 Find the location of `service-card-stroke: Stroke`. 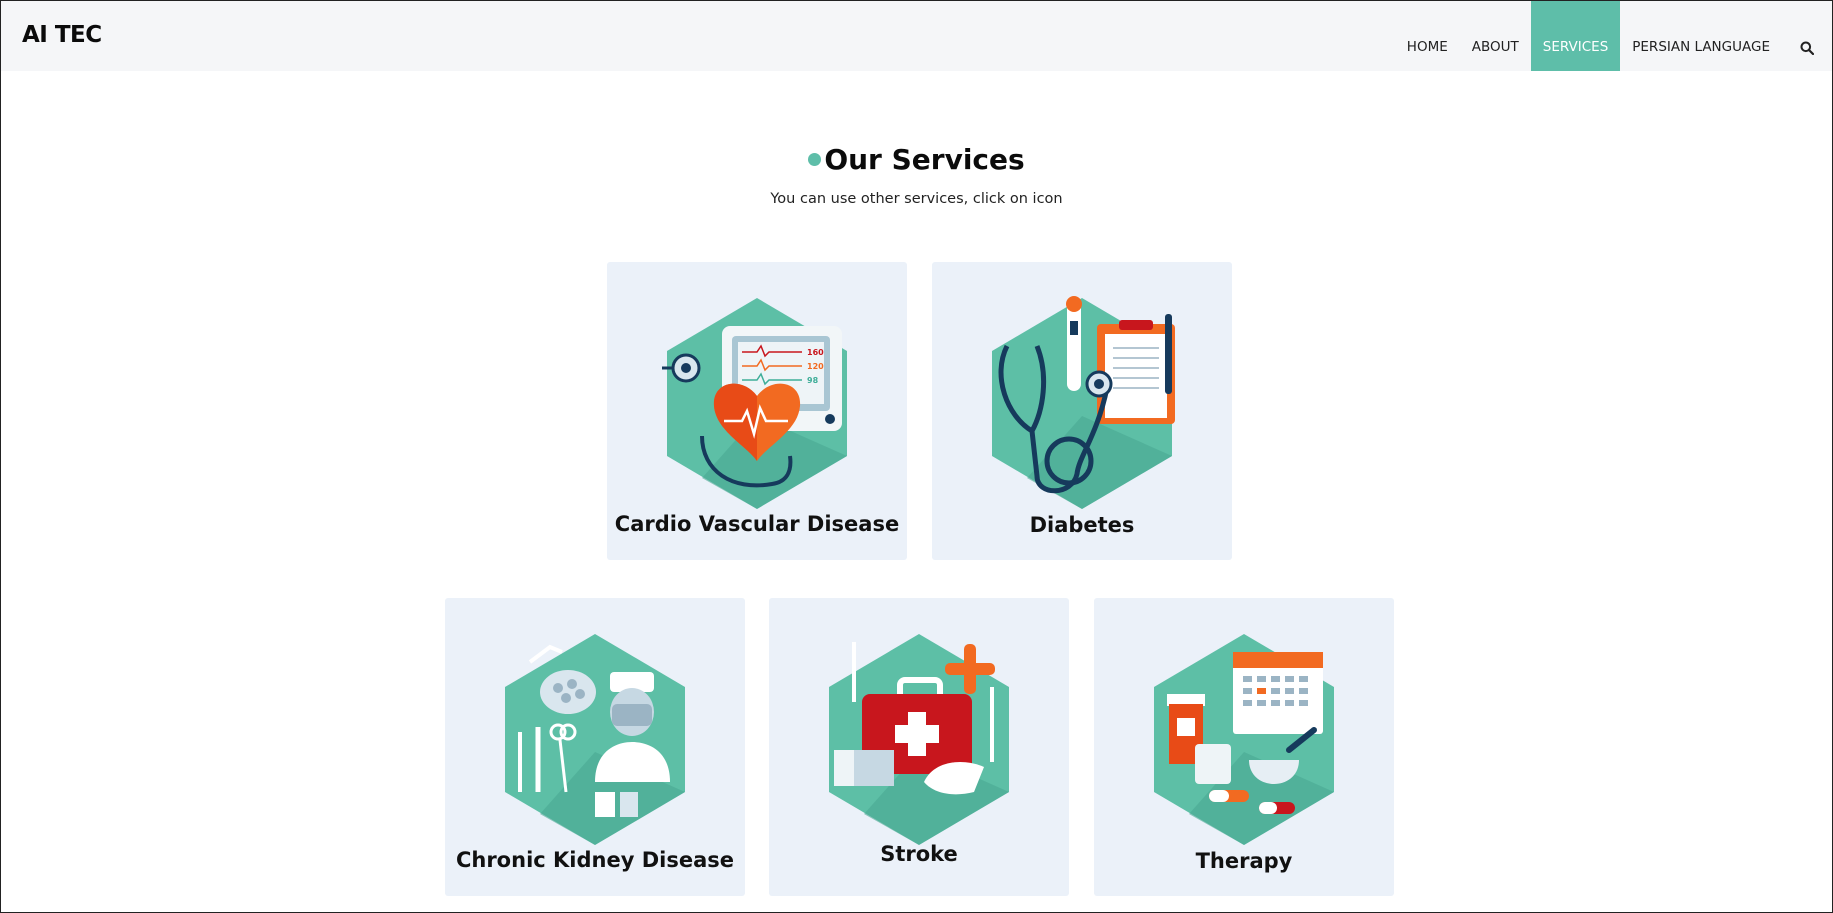

service-card-stroke: Stroke is located at coordinates (919, 747).